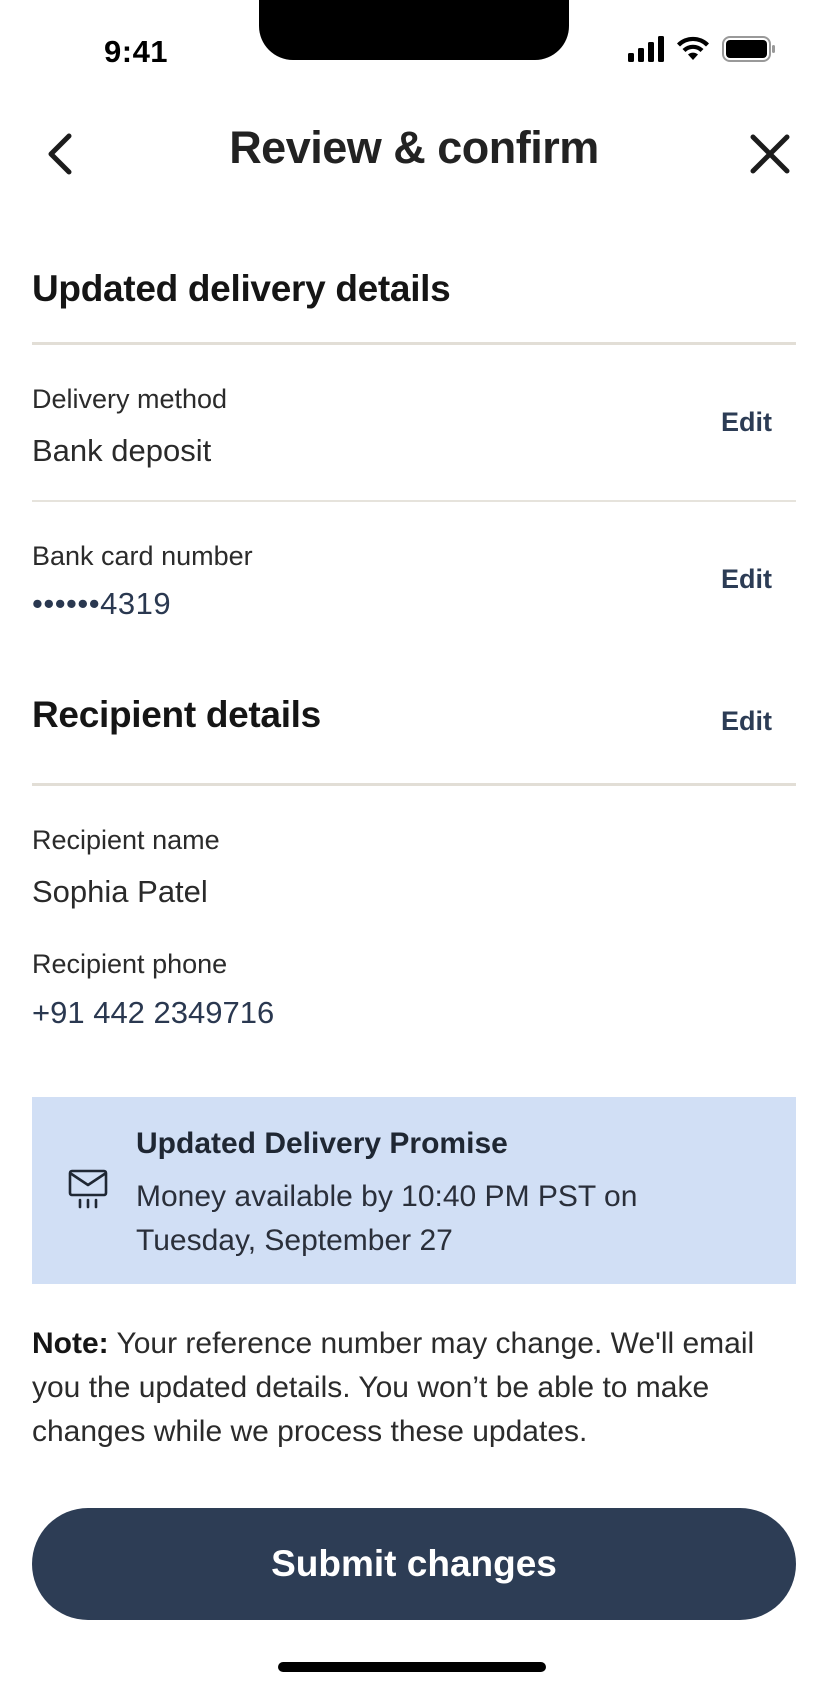  Describe the element at coordinates (414, 30) in the screenshot. I see `device-notch` at that location.